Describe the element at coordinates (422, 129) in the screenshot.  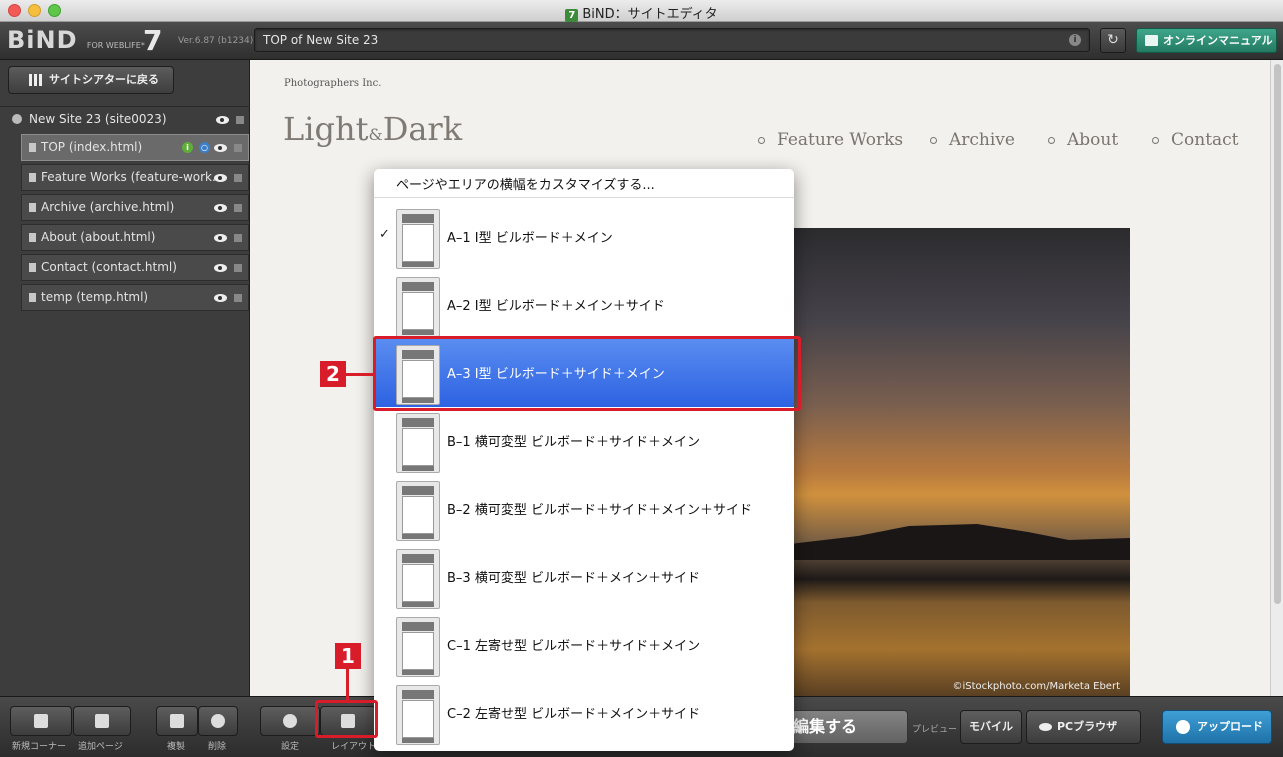
I see `logo-dark: Dark` at that location.